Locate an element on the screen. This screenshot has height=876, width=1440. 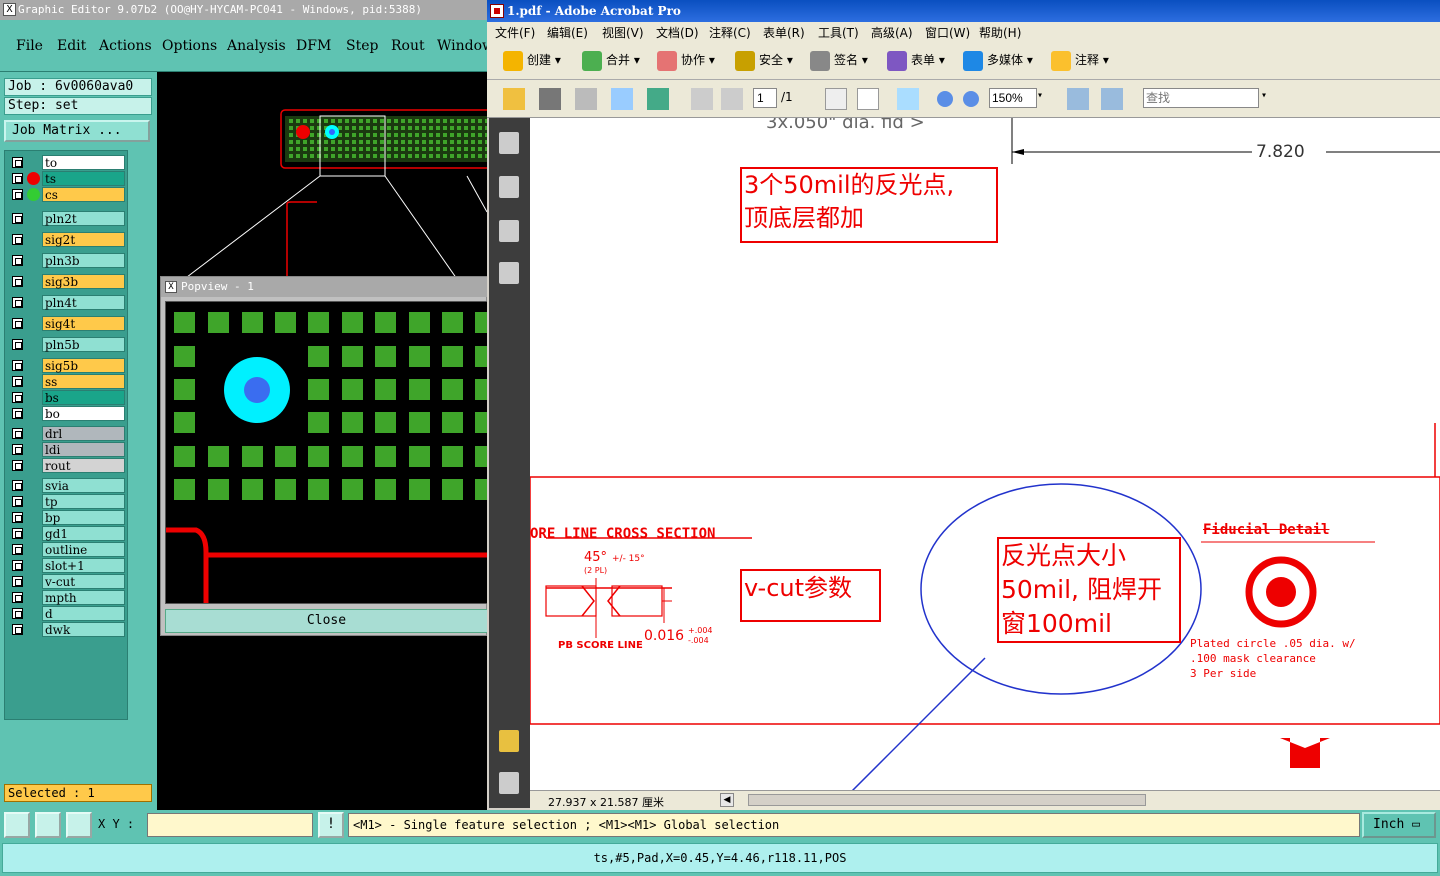
layer-name: d is located at coordinates (83, 613).